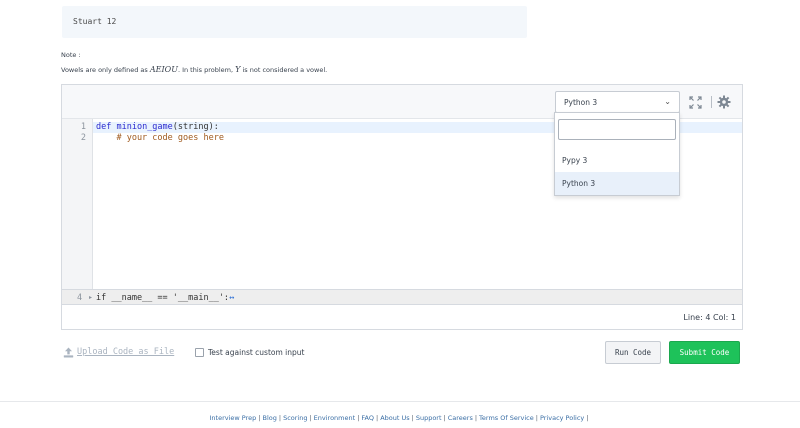  Describe the element at coordinates (231, 298) in the screenshot. I see `fold-marker-icon: ↔` at that location.